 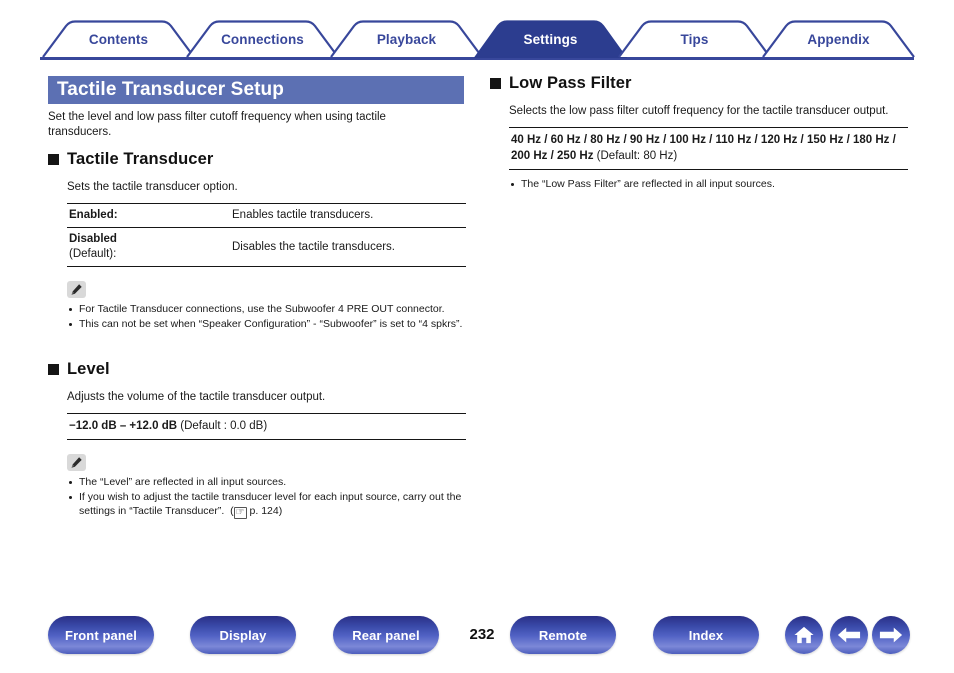 I want to click on value-default: (Default : 0.0 dB), so click(x=222, y=426).